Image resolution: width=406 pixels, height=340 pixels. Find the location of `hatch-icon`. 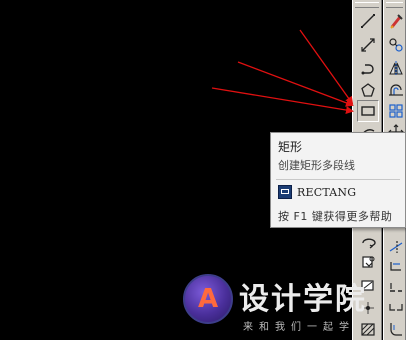

hatch-icon is located at coordinates (368, 329).